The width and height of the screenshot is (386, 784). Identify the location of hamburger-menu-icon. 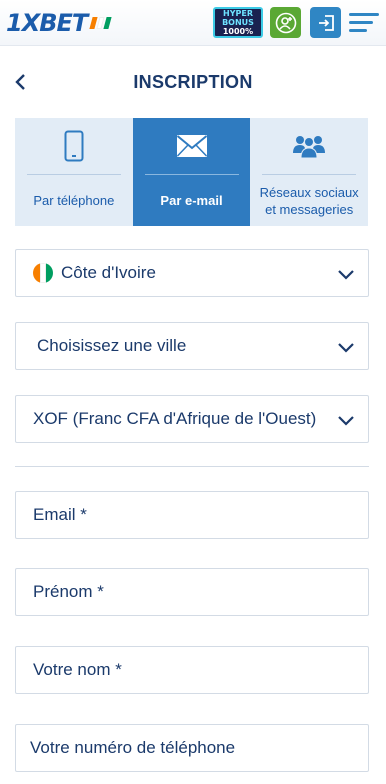
(364, 23).